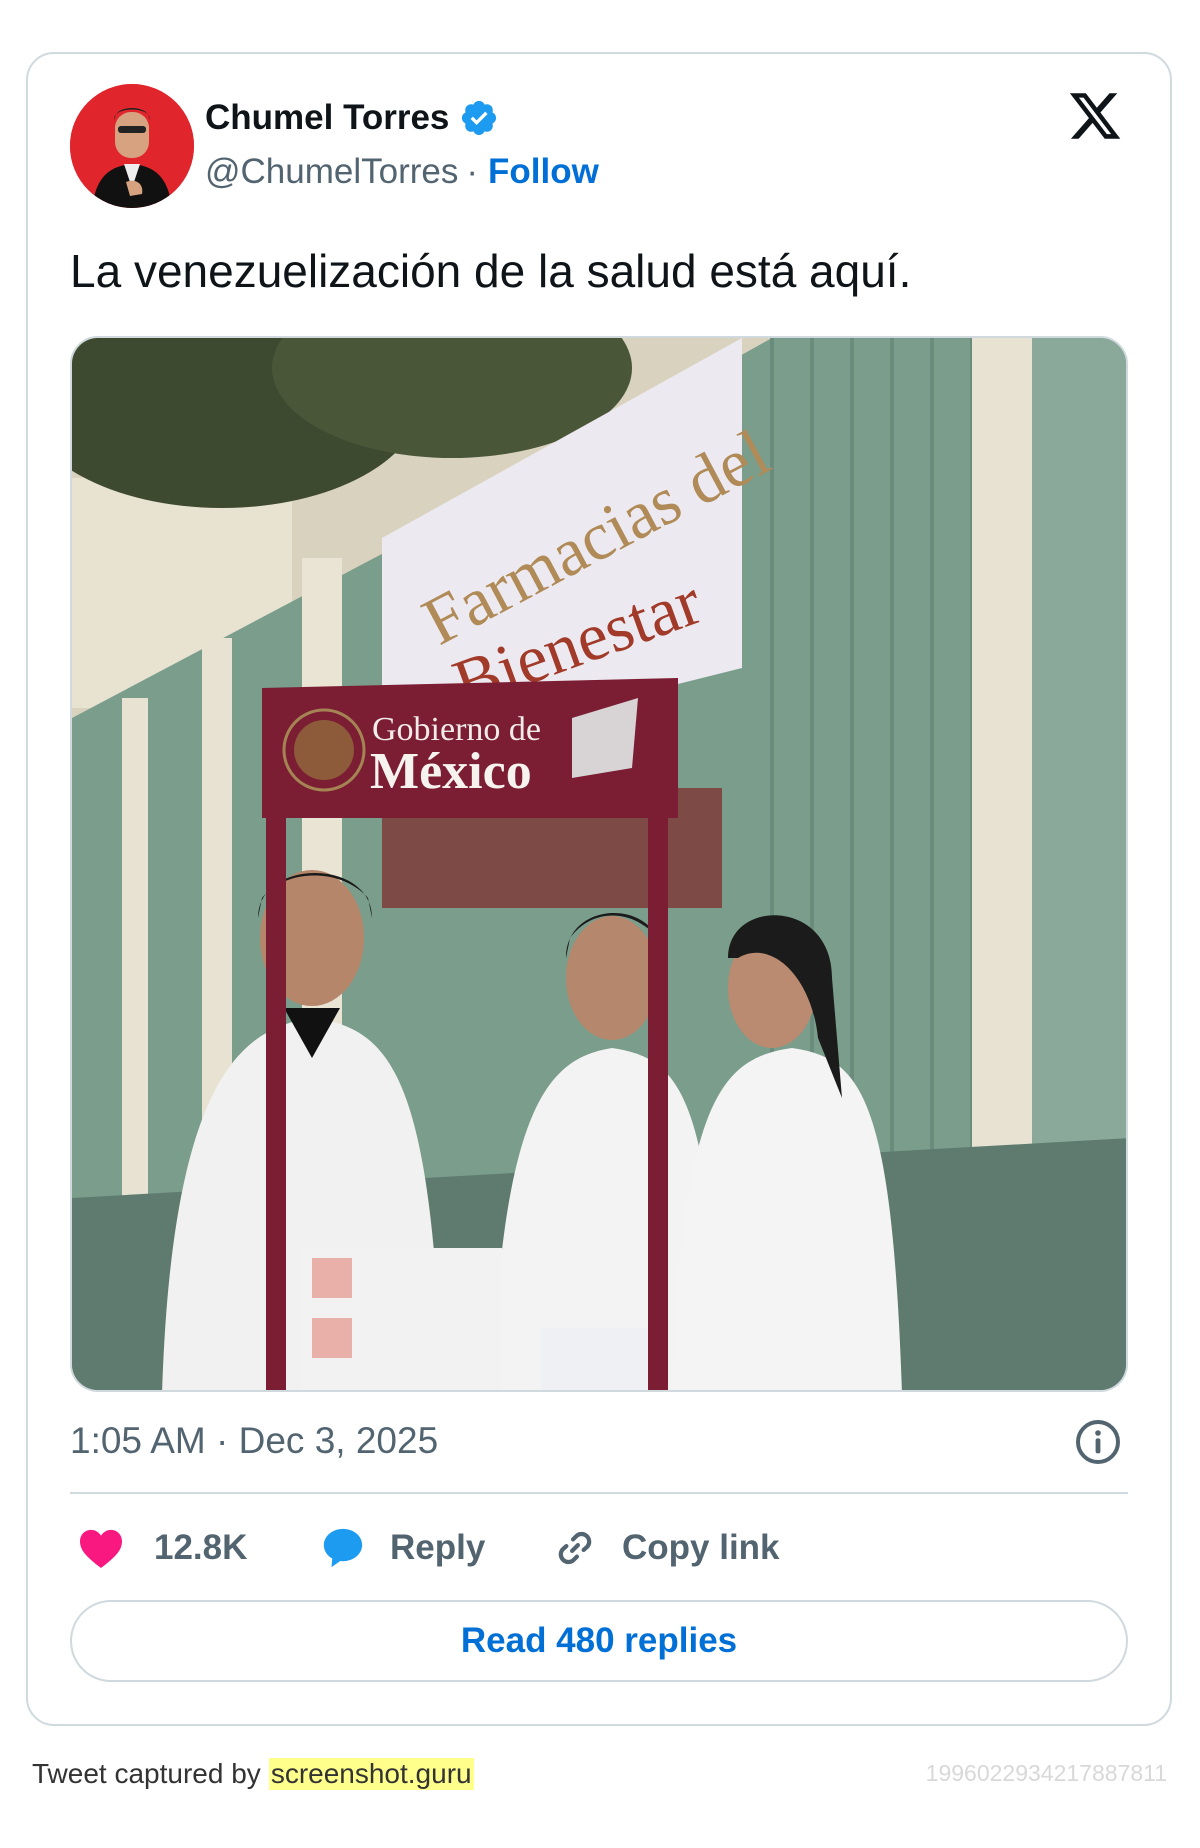  Describe the element at coordinates (132, 146) in the screenshot. I see `author-avatar` at that location.